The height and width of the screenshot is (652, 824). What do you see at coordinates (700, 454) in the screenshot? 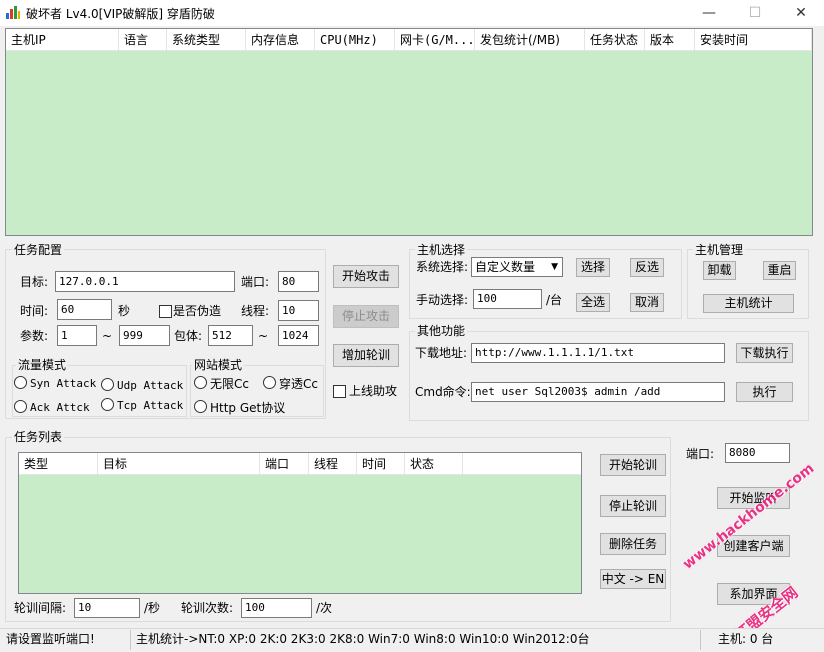
I see `listen-port-label: 端口:` at bounding box center [700, 454].